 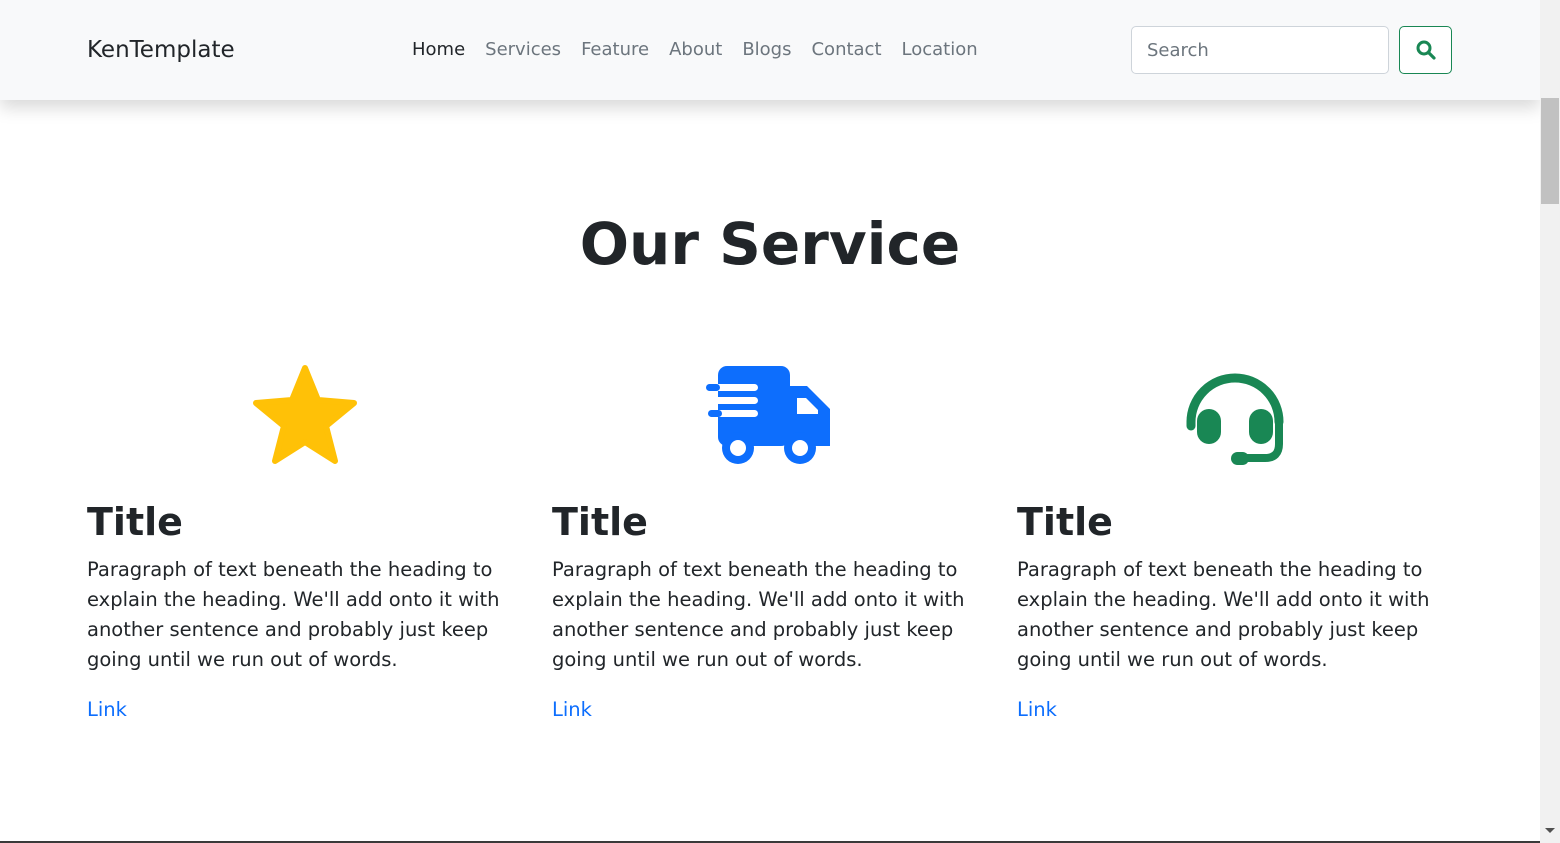 I want to click on scroll-down-arrow-icon, so click(x=1550, y=830).